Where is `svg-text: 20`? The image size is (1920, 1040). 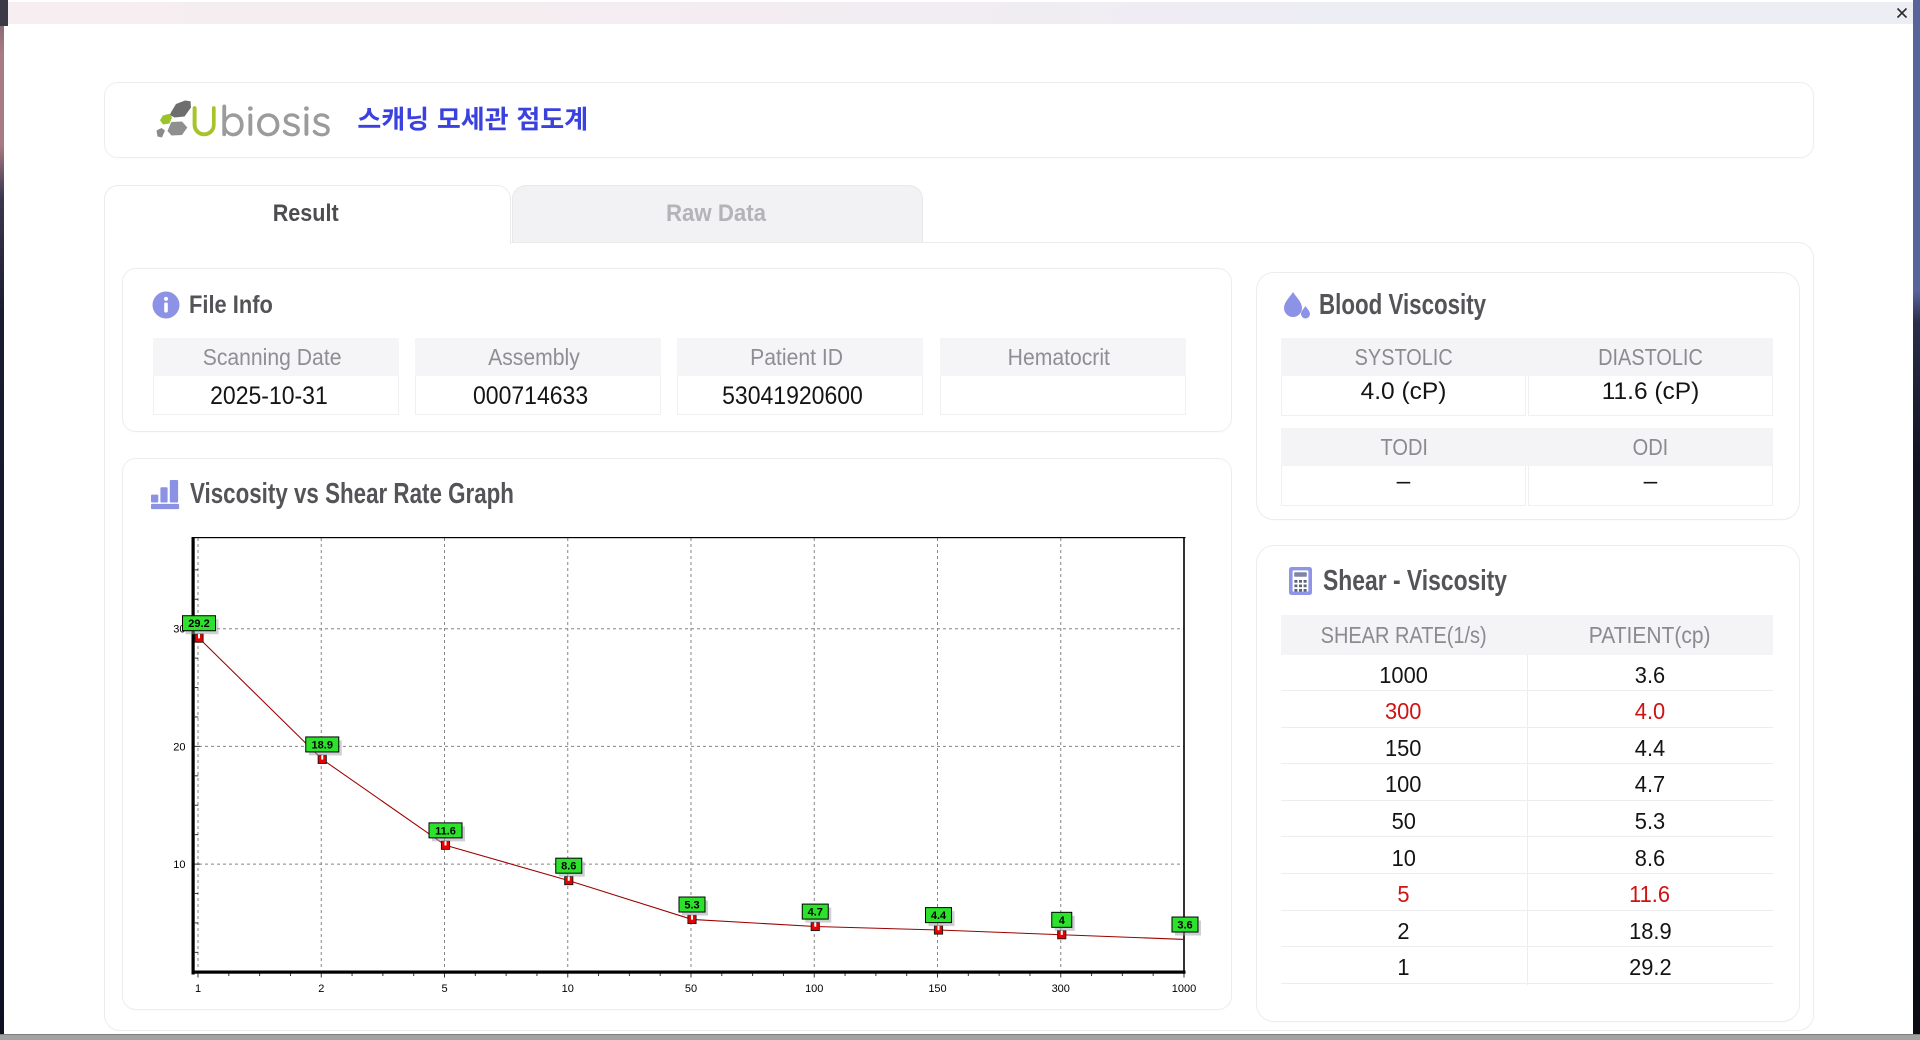
svg-text: 20 is located at coordinates (179, 747).